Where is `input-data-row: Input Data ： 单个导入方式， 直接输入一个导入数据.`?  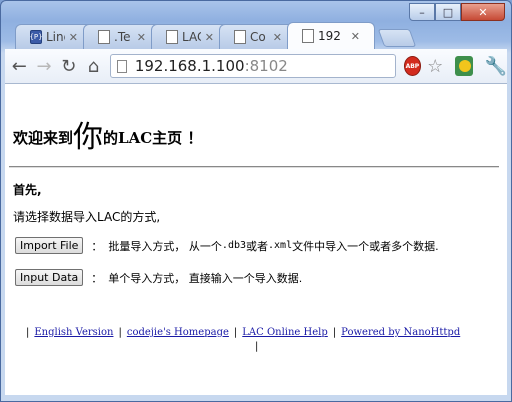 input-data-row: Input Data ： 单个导入方式， 直接输入一个导入数据. is located at coordinates (158, 277).